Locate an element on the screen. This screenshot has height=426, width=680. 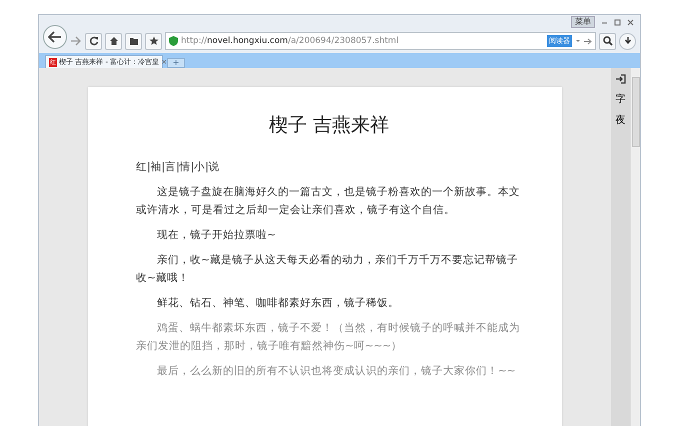
article-title: 楔子 吉燕来祥 is located at coordinates (329, 125).